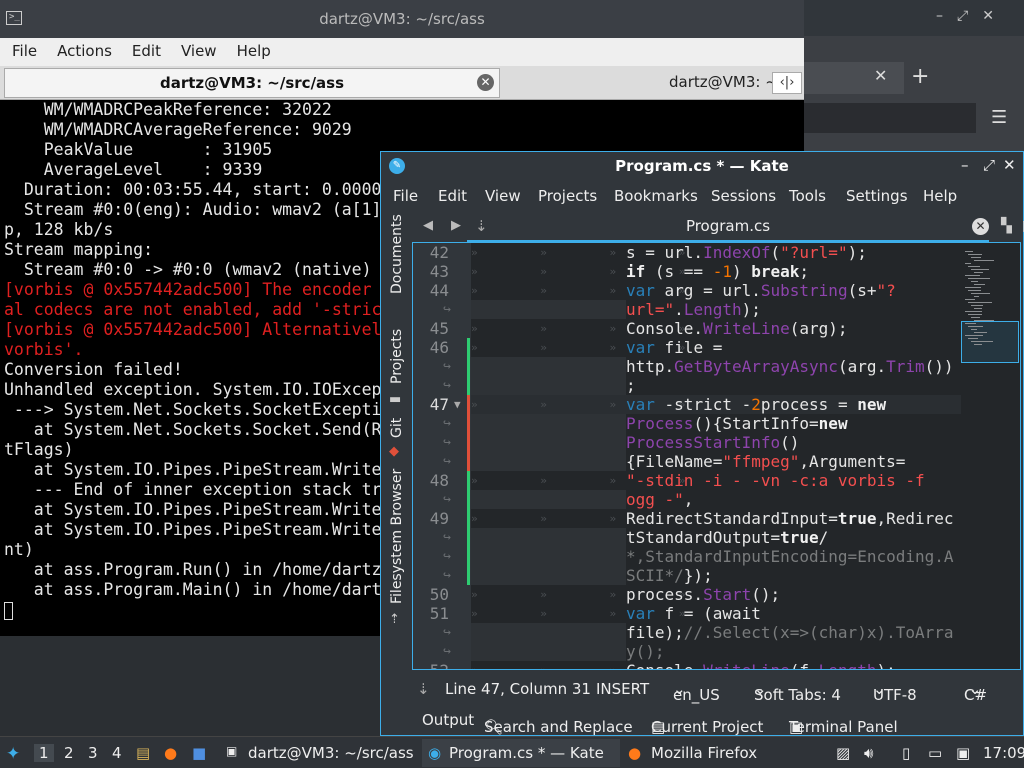 The image size is (1024, 768). What do you see at coordinates (521, 753) in the screenshot?
I see `task-kate: ◉ Program.cs * — Kate` at bounding box center [521, 753].